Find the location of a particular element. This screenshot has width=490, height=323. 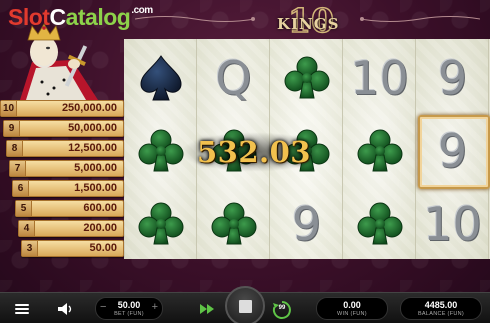

paytable-row: 9 50,000.00 is located at coordinates (63, 128).